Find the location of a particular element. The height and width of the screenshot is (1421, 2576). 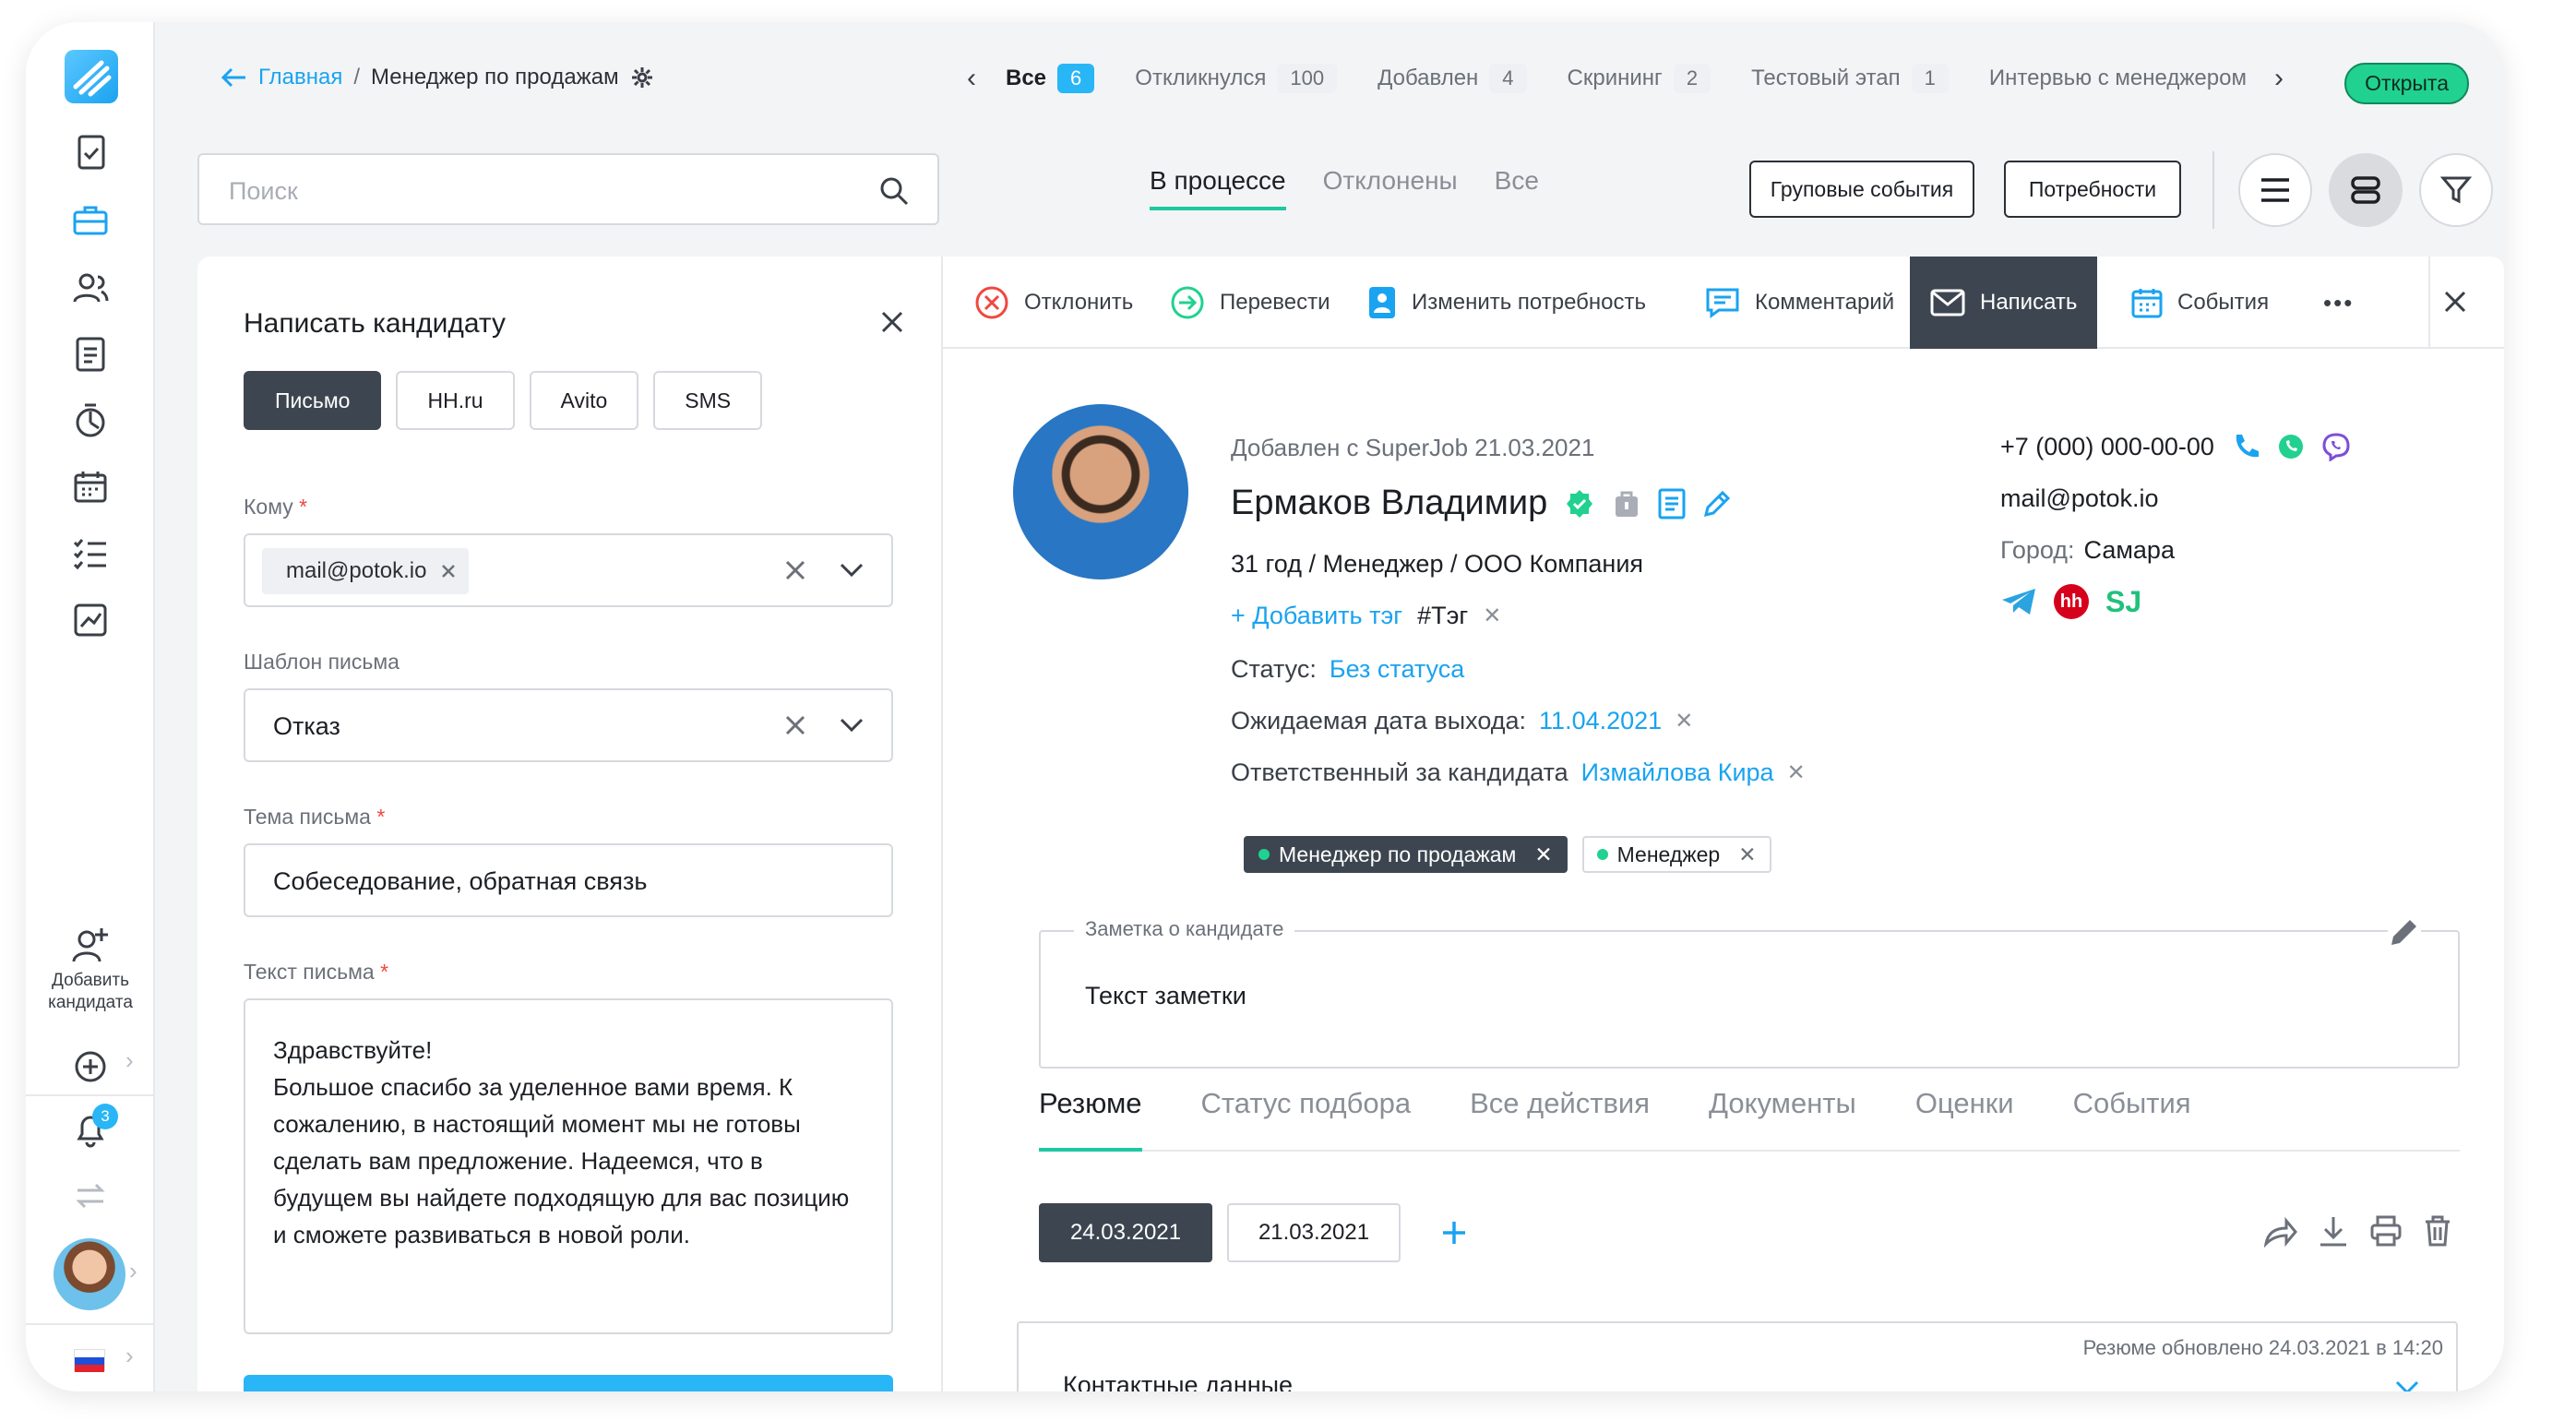

print-icon is located at coordinates (2386, 1231).